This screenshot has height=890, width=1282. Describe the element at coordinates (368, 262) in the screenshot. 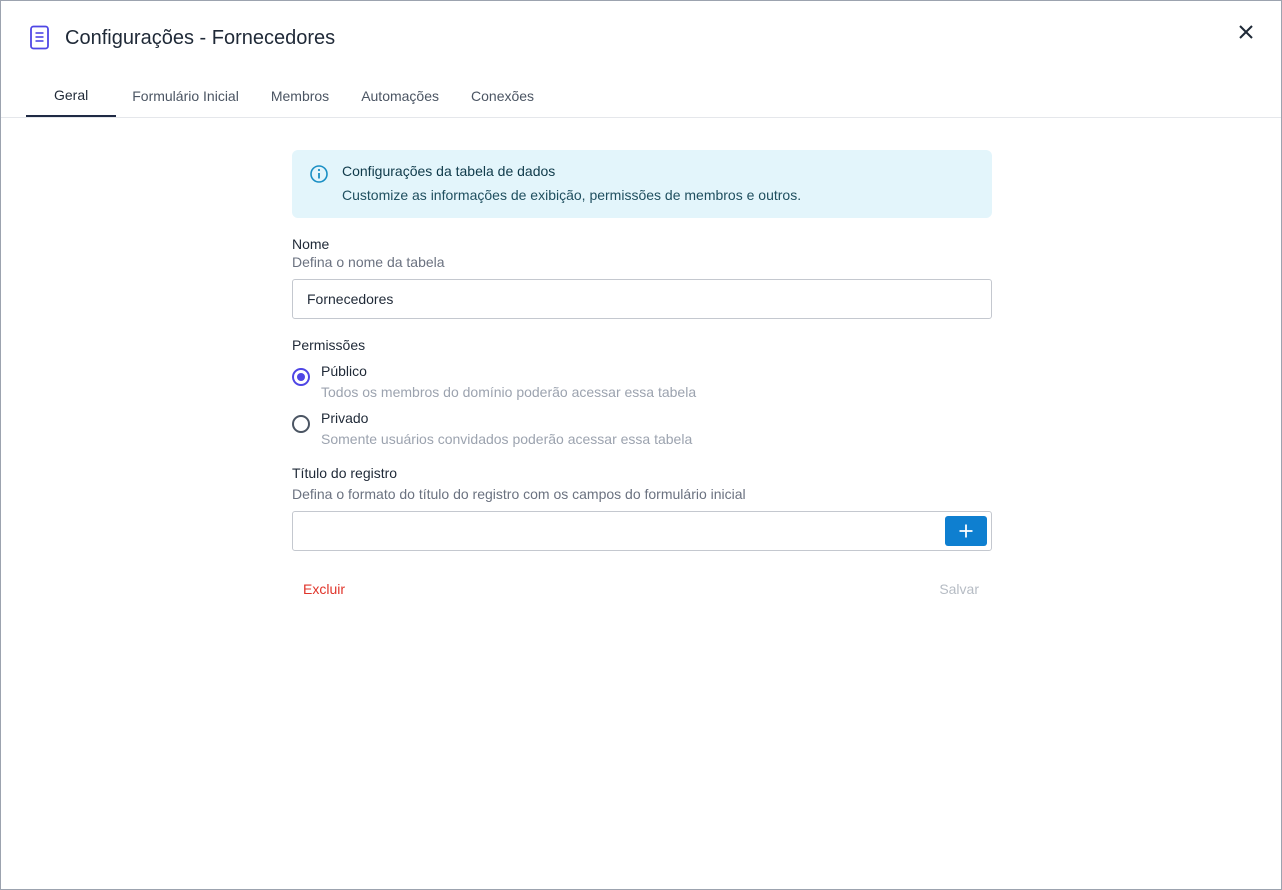

I see `name-hint: Defina o nome da tabela` at that location.